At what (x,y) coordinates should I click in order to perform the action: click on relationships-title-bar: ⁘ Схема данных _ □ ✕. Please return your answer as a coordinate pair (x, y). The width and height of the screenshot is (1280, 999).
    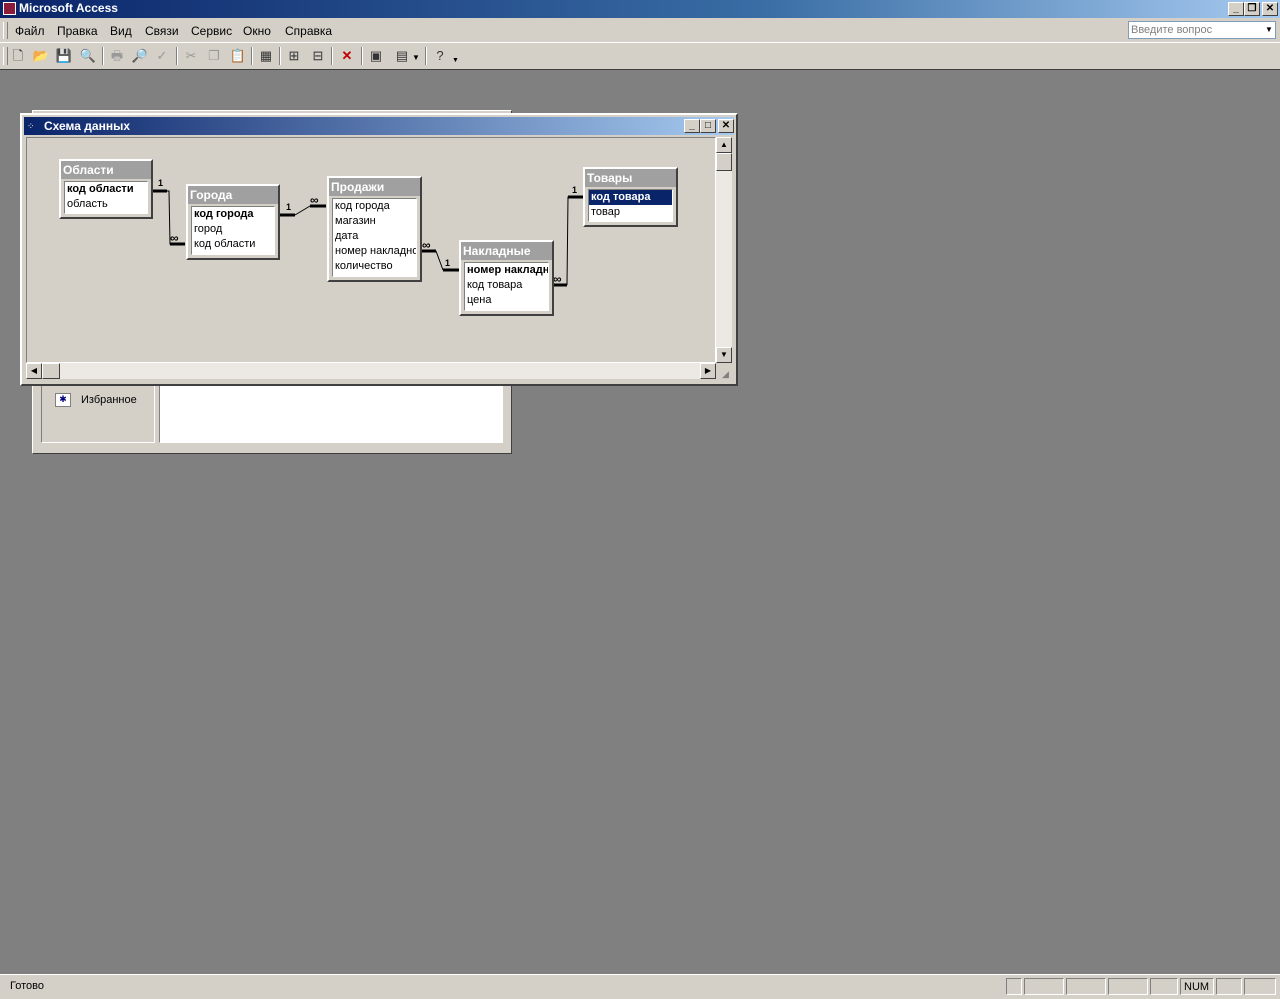
    Looking at the image, I should click on (379, 126).